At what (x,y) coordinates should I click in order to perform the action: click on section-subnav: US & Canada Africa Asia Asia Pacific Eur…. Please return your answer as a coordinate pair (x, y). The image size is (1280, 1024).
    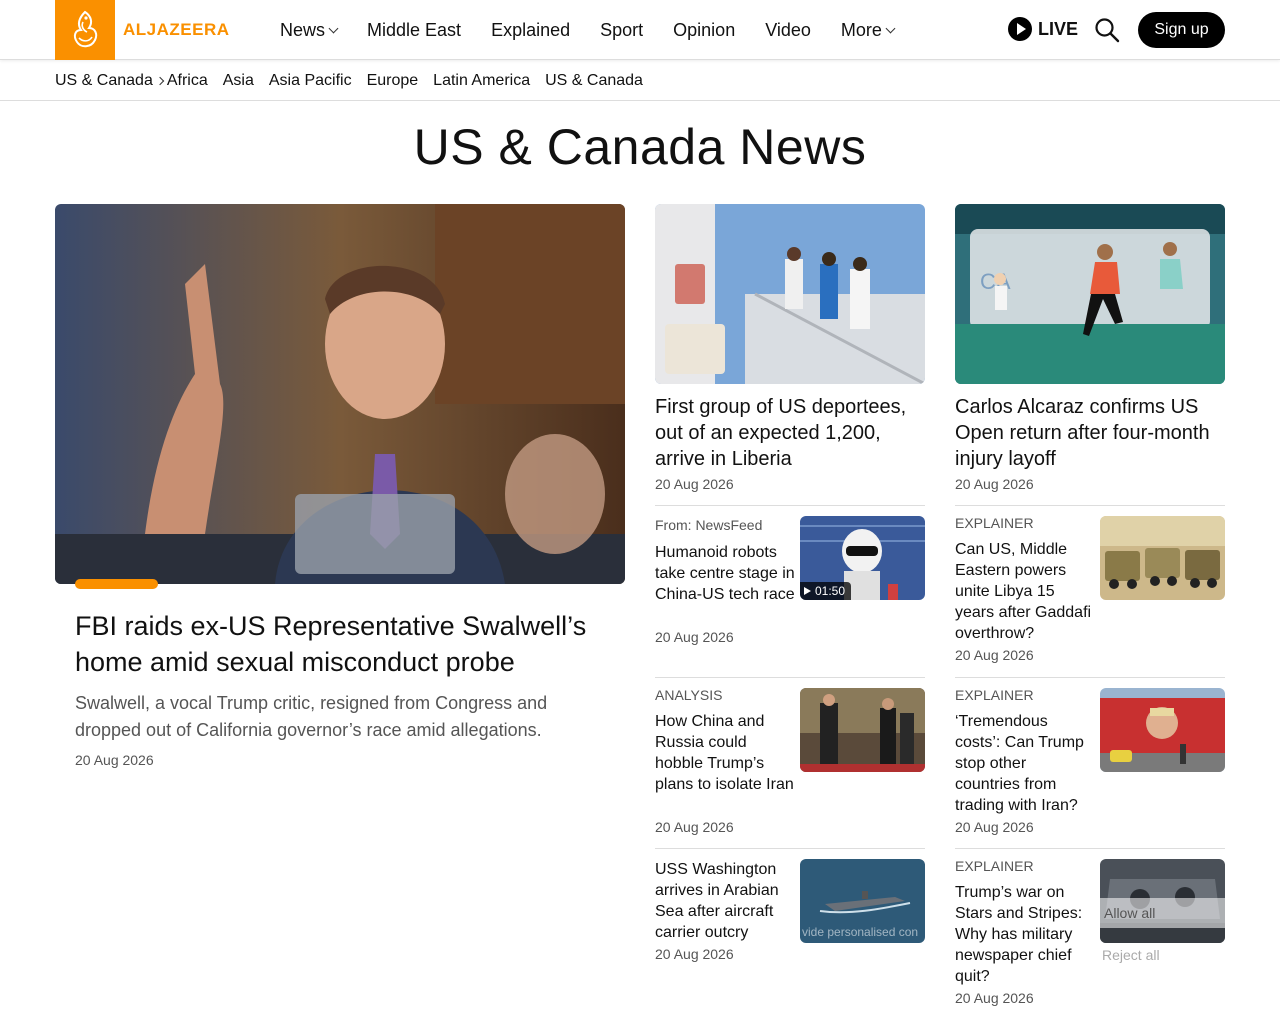
    Looking at the image, I should click on (640, 81).